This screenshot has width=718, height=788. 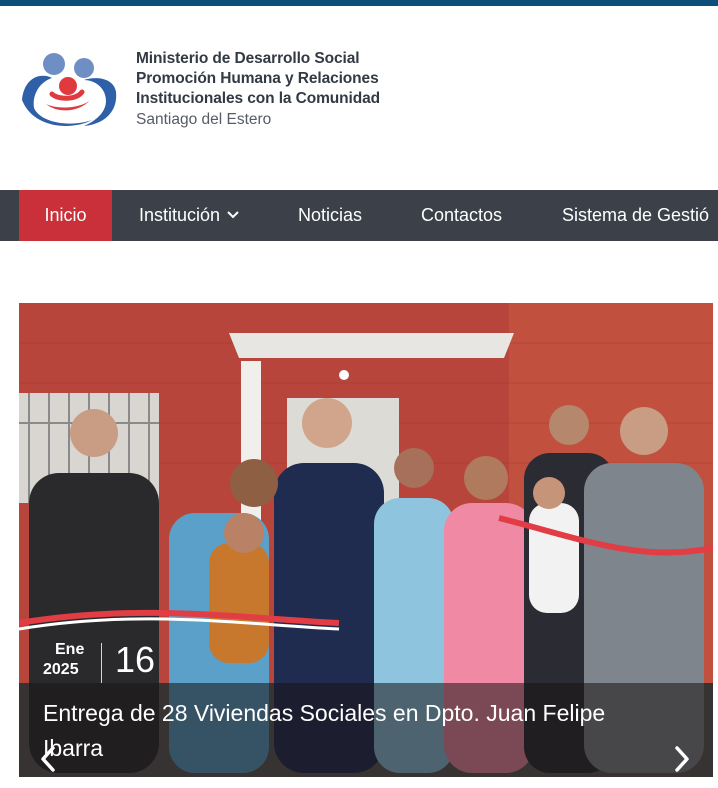 What do you see at coordinates (135, 659) in the screenshot?
I see `date-day: 16` at bounding box center [135, 659].